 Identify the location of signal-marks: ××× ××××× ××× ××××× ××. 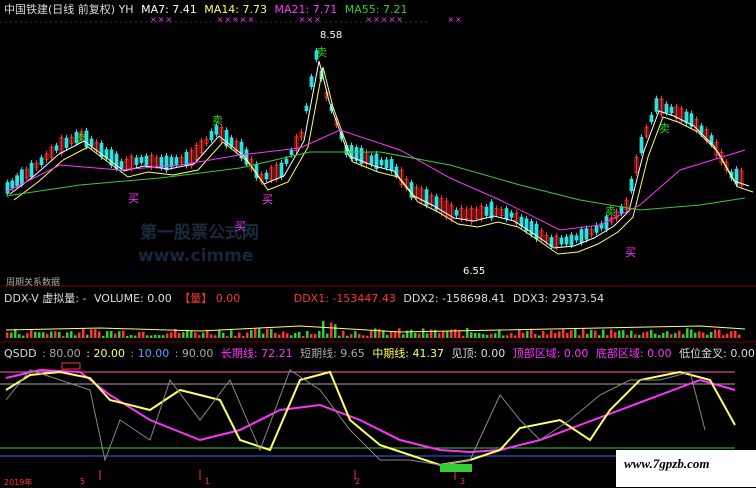
(306, 19).